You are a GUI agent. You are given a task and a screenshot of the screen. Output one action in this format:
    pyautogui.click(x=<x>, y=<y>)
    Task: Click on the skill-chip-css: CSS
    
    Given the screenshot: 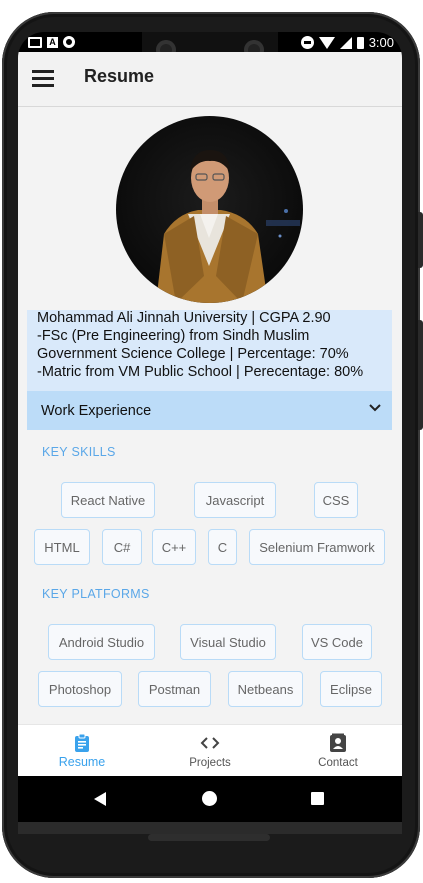 What is the action you would take?
    pyautogui.click(x=336, y=500)
    